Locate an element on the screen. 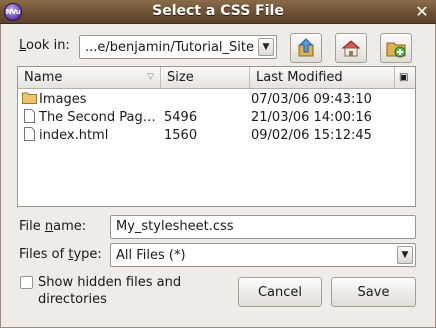  column-last-modified: Last Modified is located at coordinates (322, 77).